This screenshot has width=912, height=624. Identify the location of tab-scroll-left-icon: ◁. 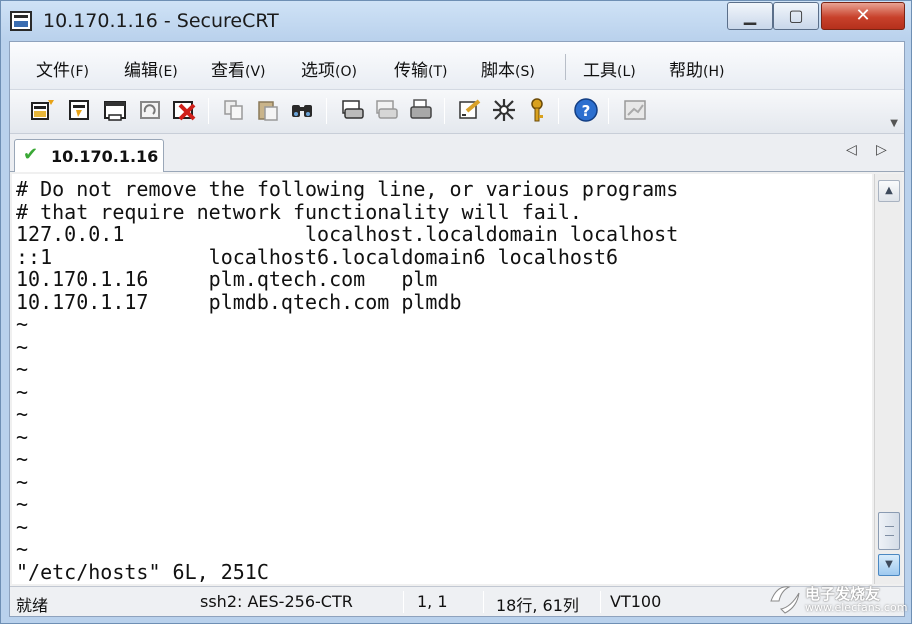
(851, 150).